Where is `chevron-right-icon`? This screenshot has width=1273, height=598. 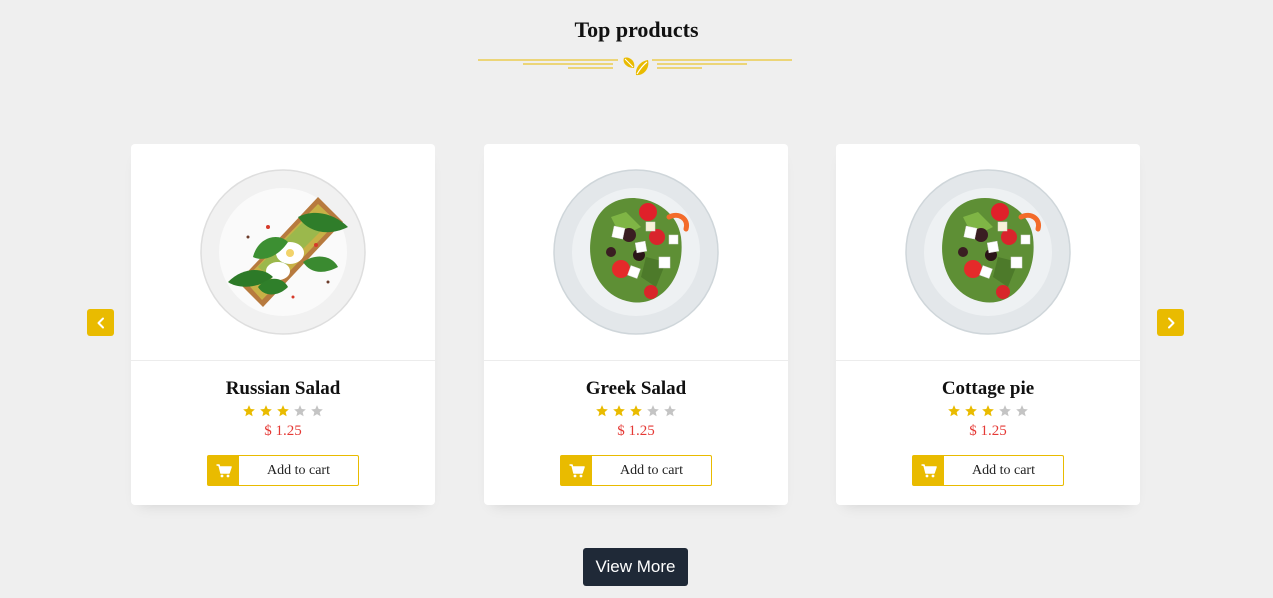
chevron-right-icon is located at coordinates (1170, 322).